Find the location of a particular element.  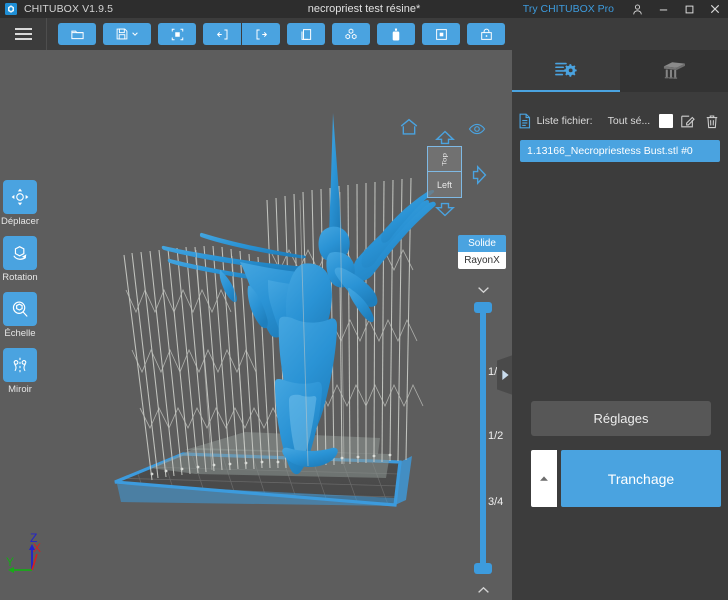

main-toolbar is located at coordinates (364, 34).